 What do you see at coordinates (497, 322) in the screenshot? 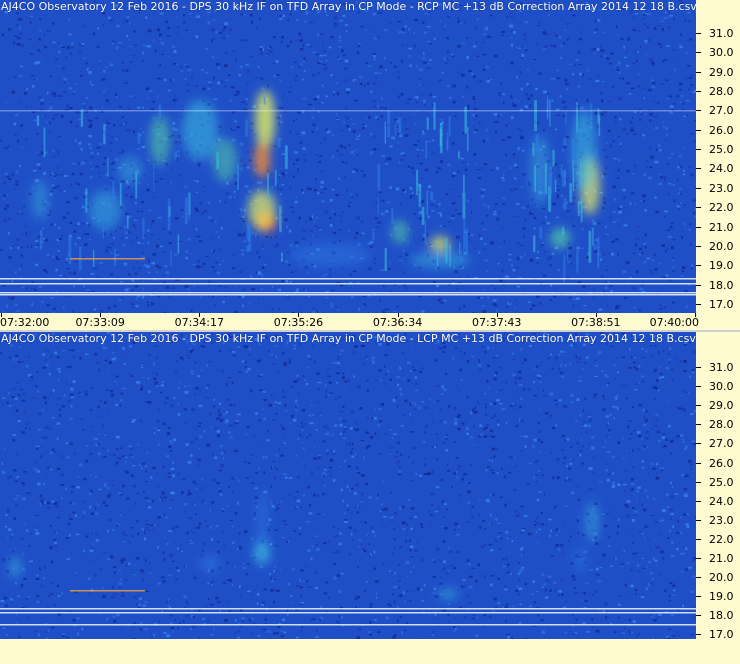
I see `x-tick-text: 07:37:43` at bounding box center [497, 322].